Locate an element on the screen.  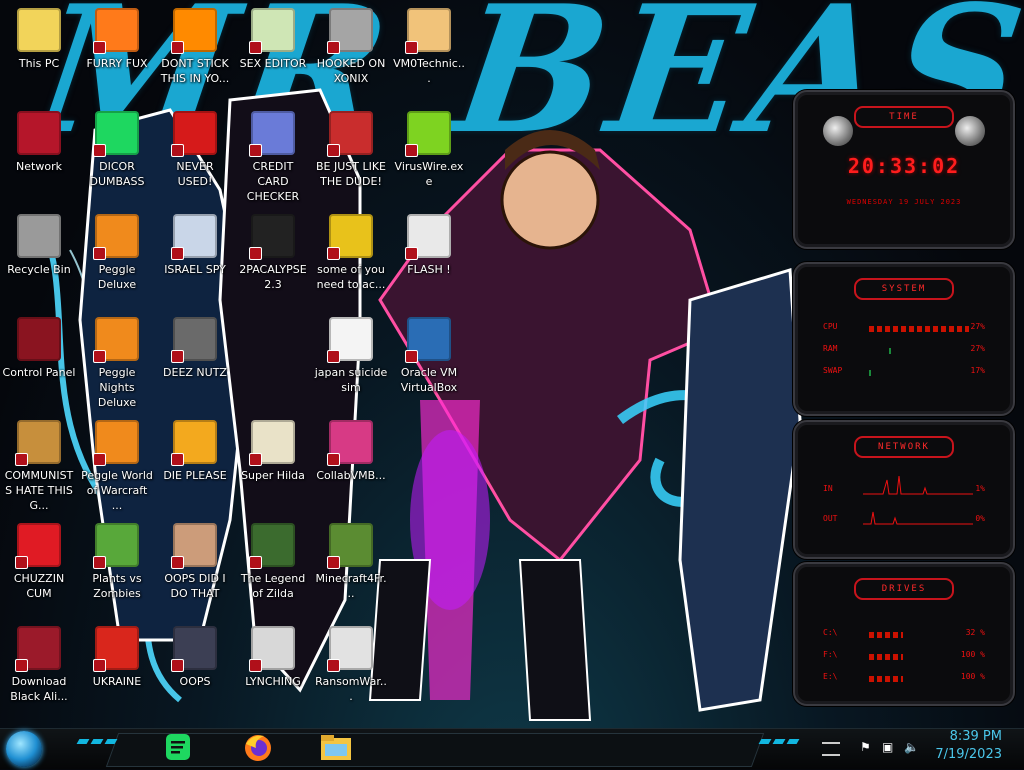
system-gadget: SYSTEM CPU 27% RAM 27% SWAP 17% is located at coordinates (904, 339).